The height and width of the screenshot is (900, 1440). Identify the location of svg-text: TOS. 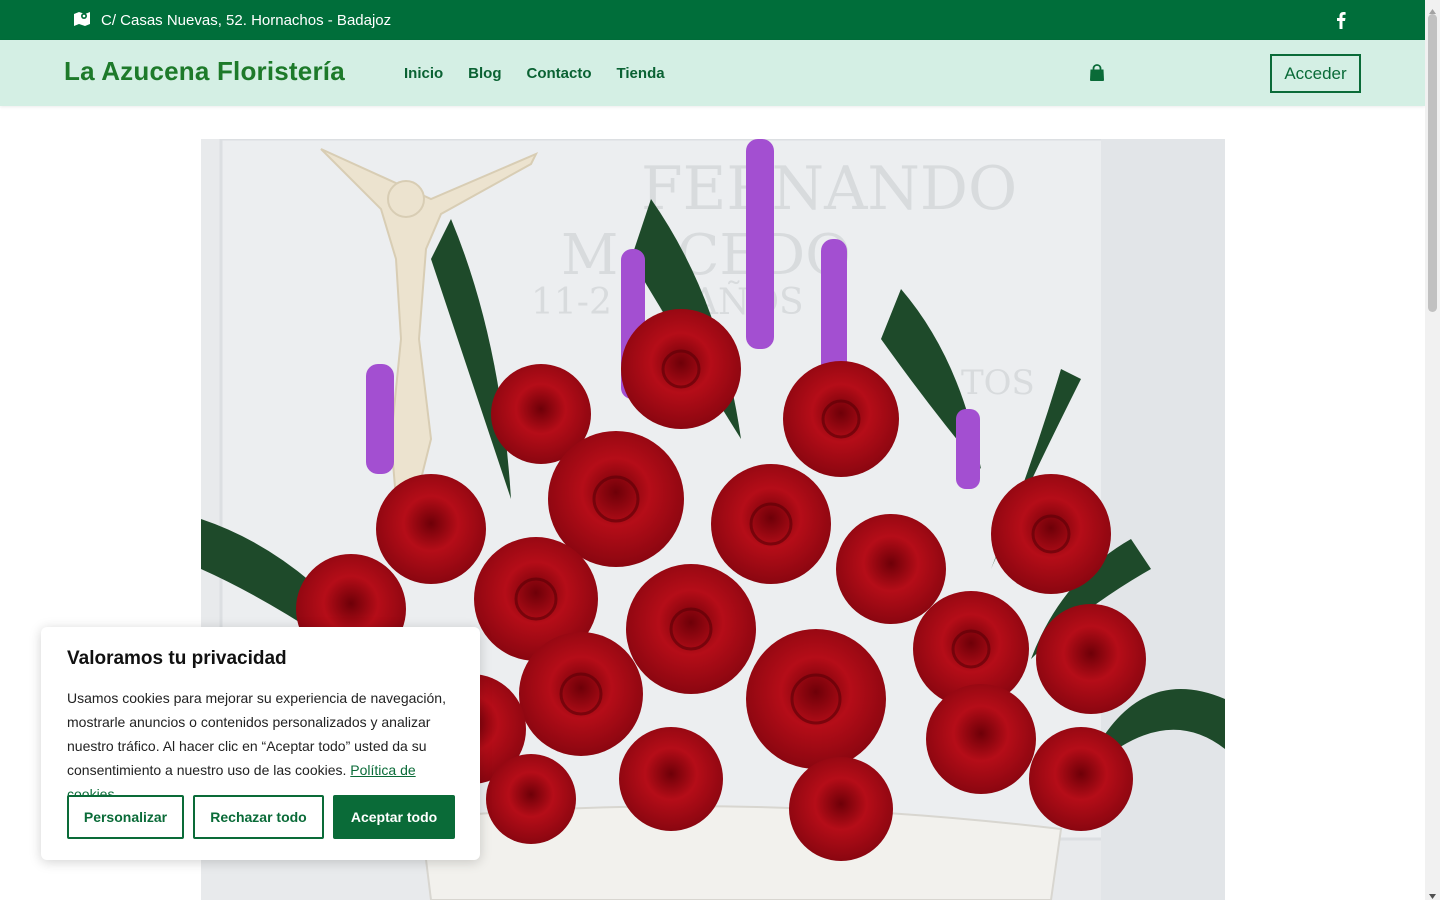
(998, 383).